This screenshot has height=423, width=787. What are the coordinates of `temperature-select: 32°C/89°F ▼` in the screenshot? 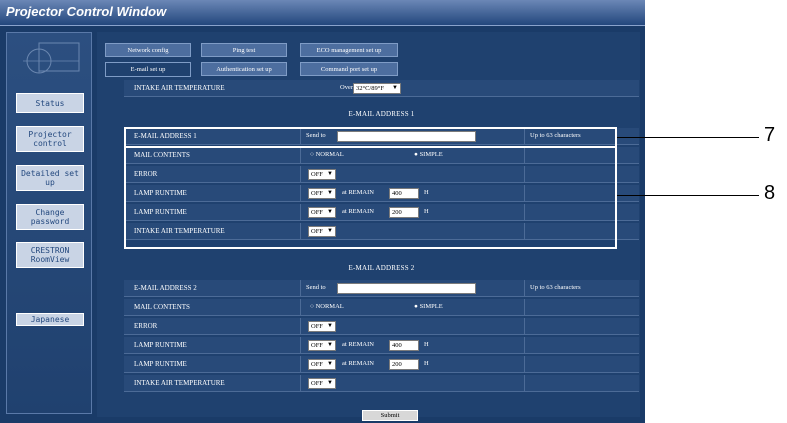 It's located at (377, 88).